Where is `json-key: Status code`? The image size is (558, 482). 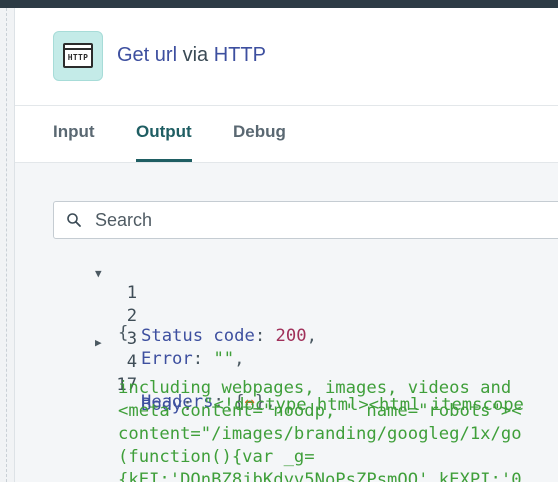 json-key: Status code is located at coordinates (198, 336).